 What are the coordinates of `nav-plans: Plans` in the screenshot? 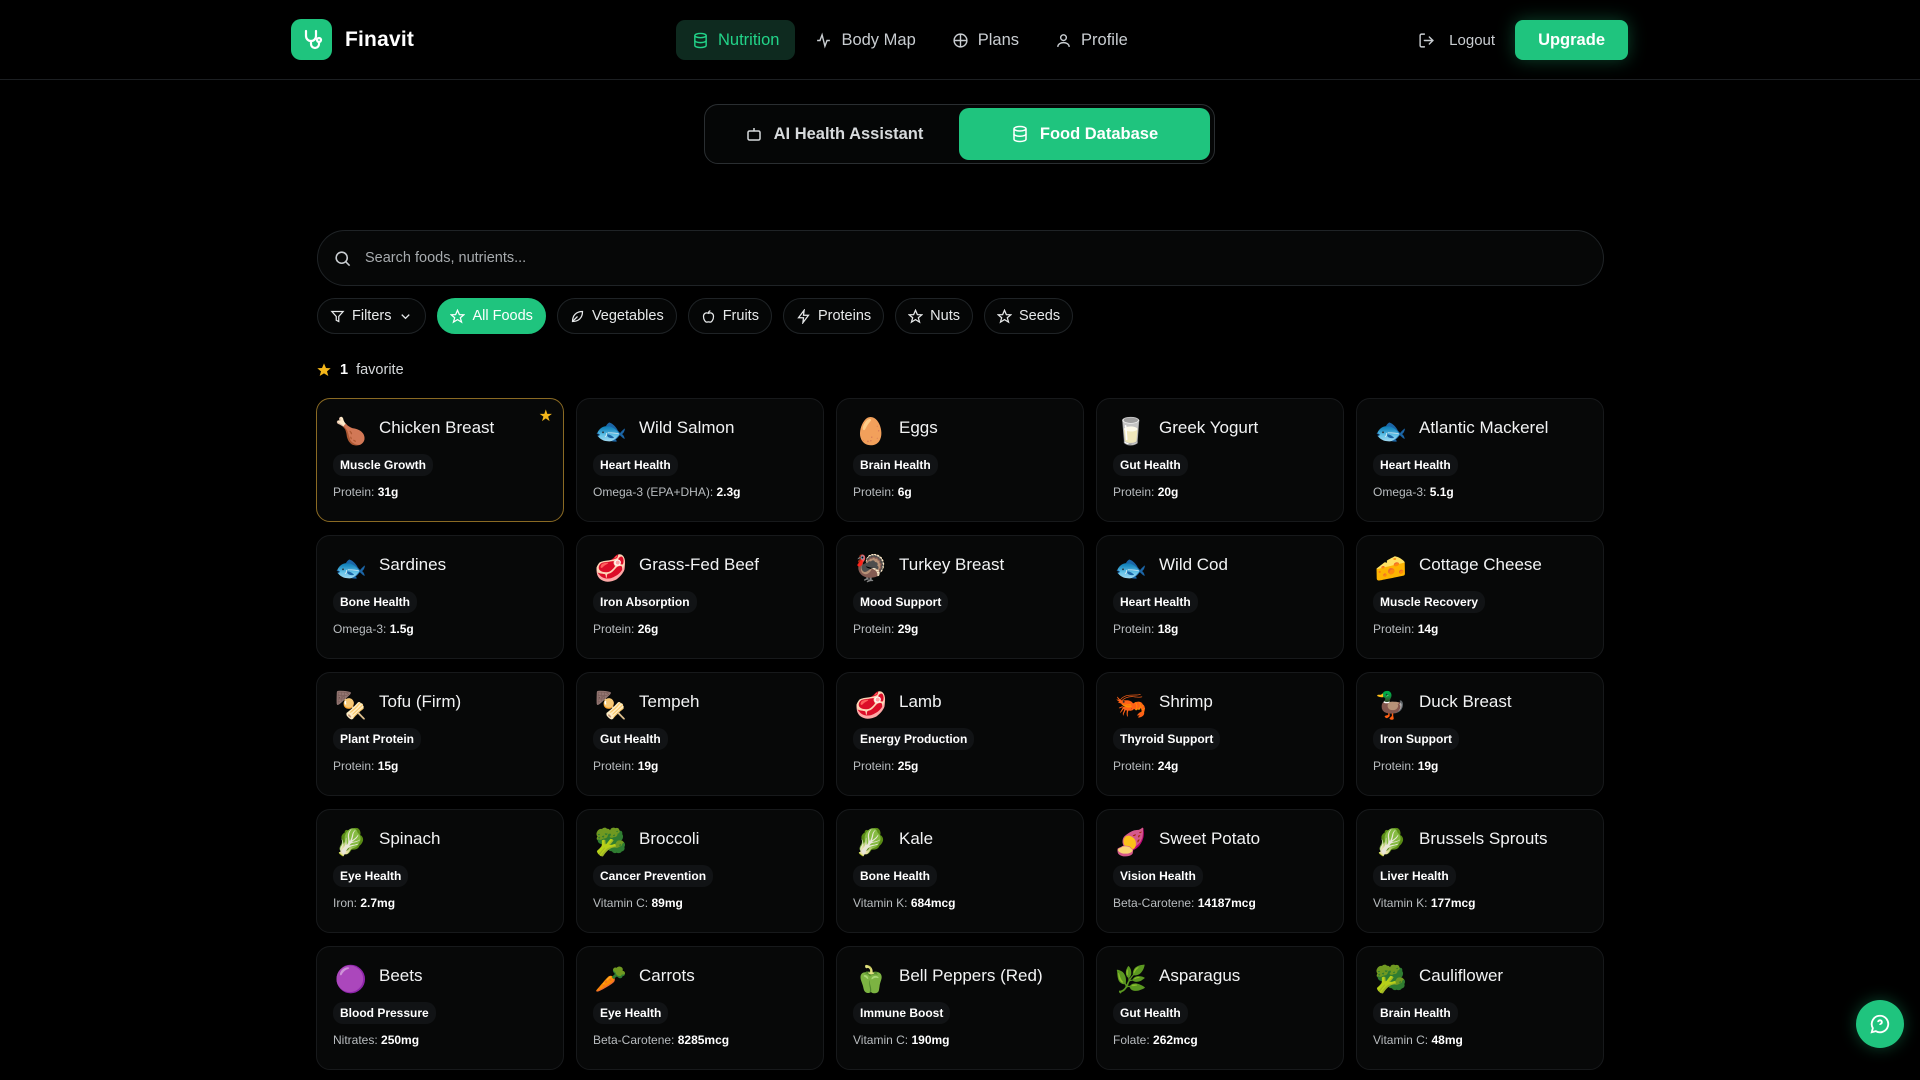 It's located at (985, 40).